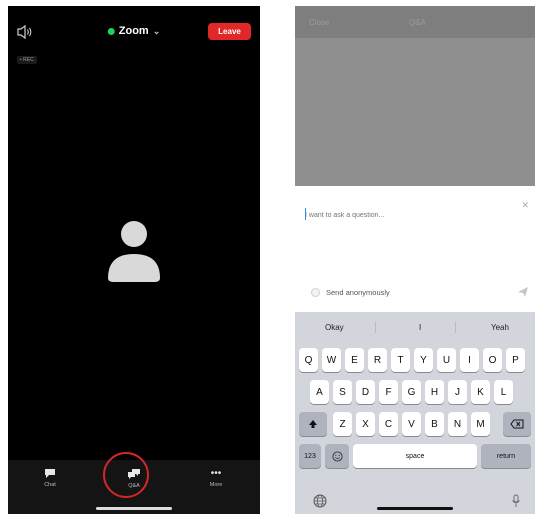 The height and width of the screenshot is (517, 535). I want to click on key: B, so click(434, 424).